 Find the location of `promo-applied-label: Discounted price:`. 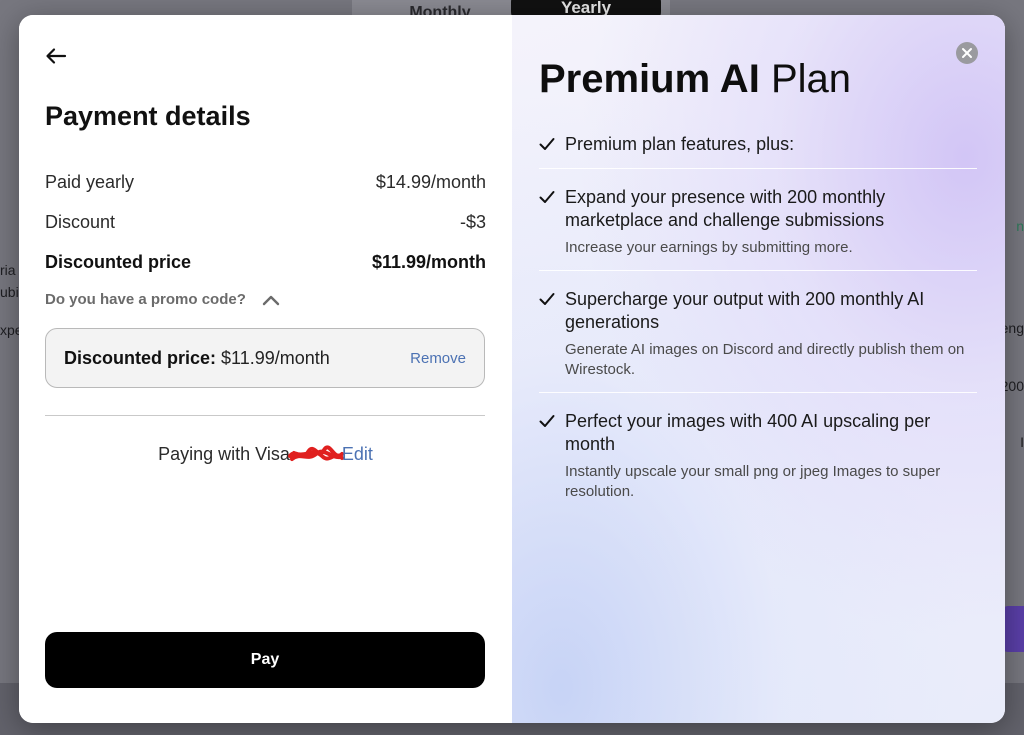

promo-applied-label: Discounted price: is located at coordinates (140, 357).